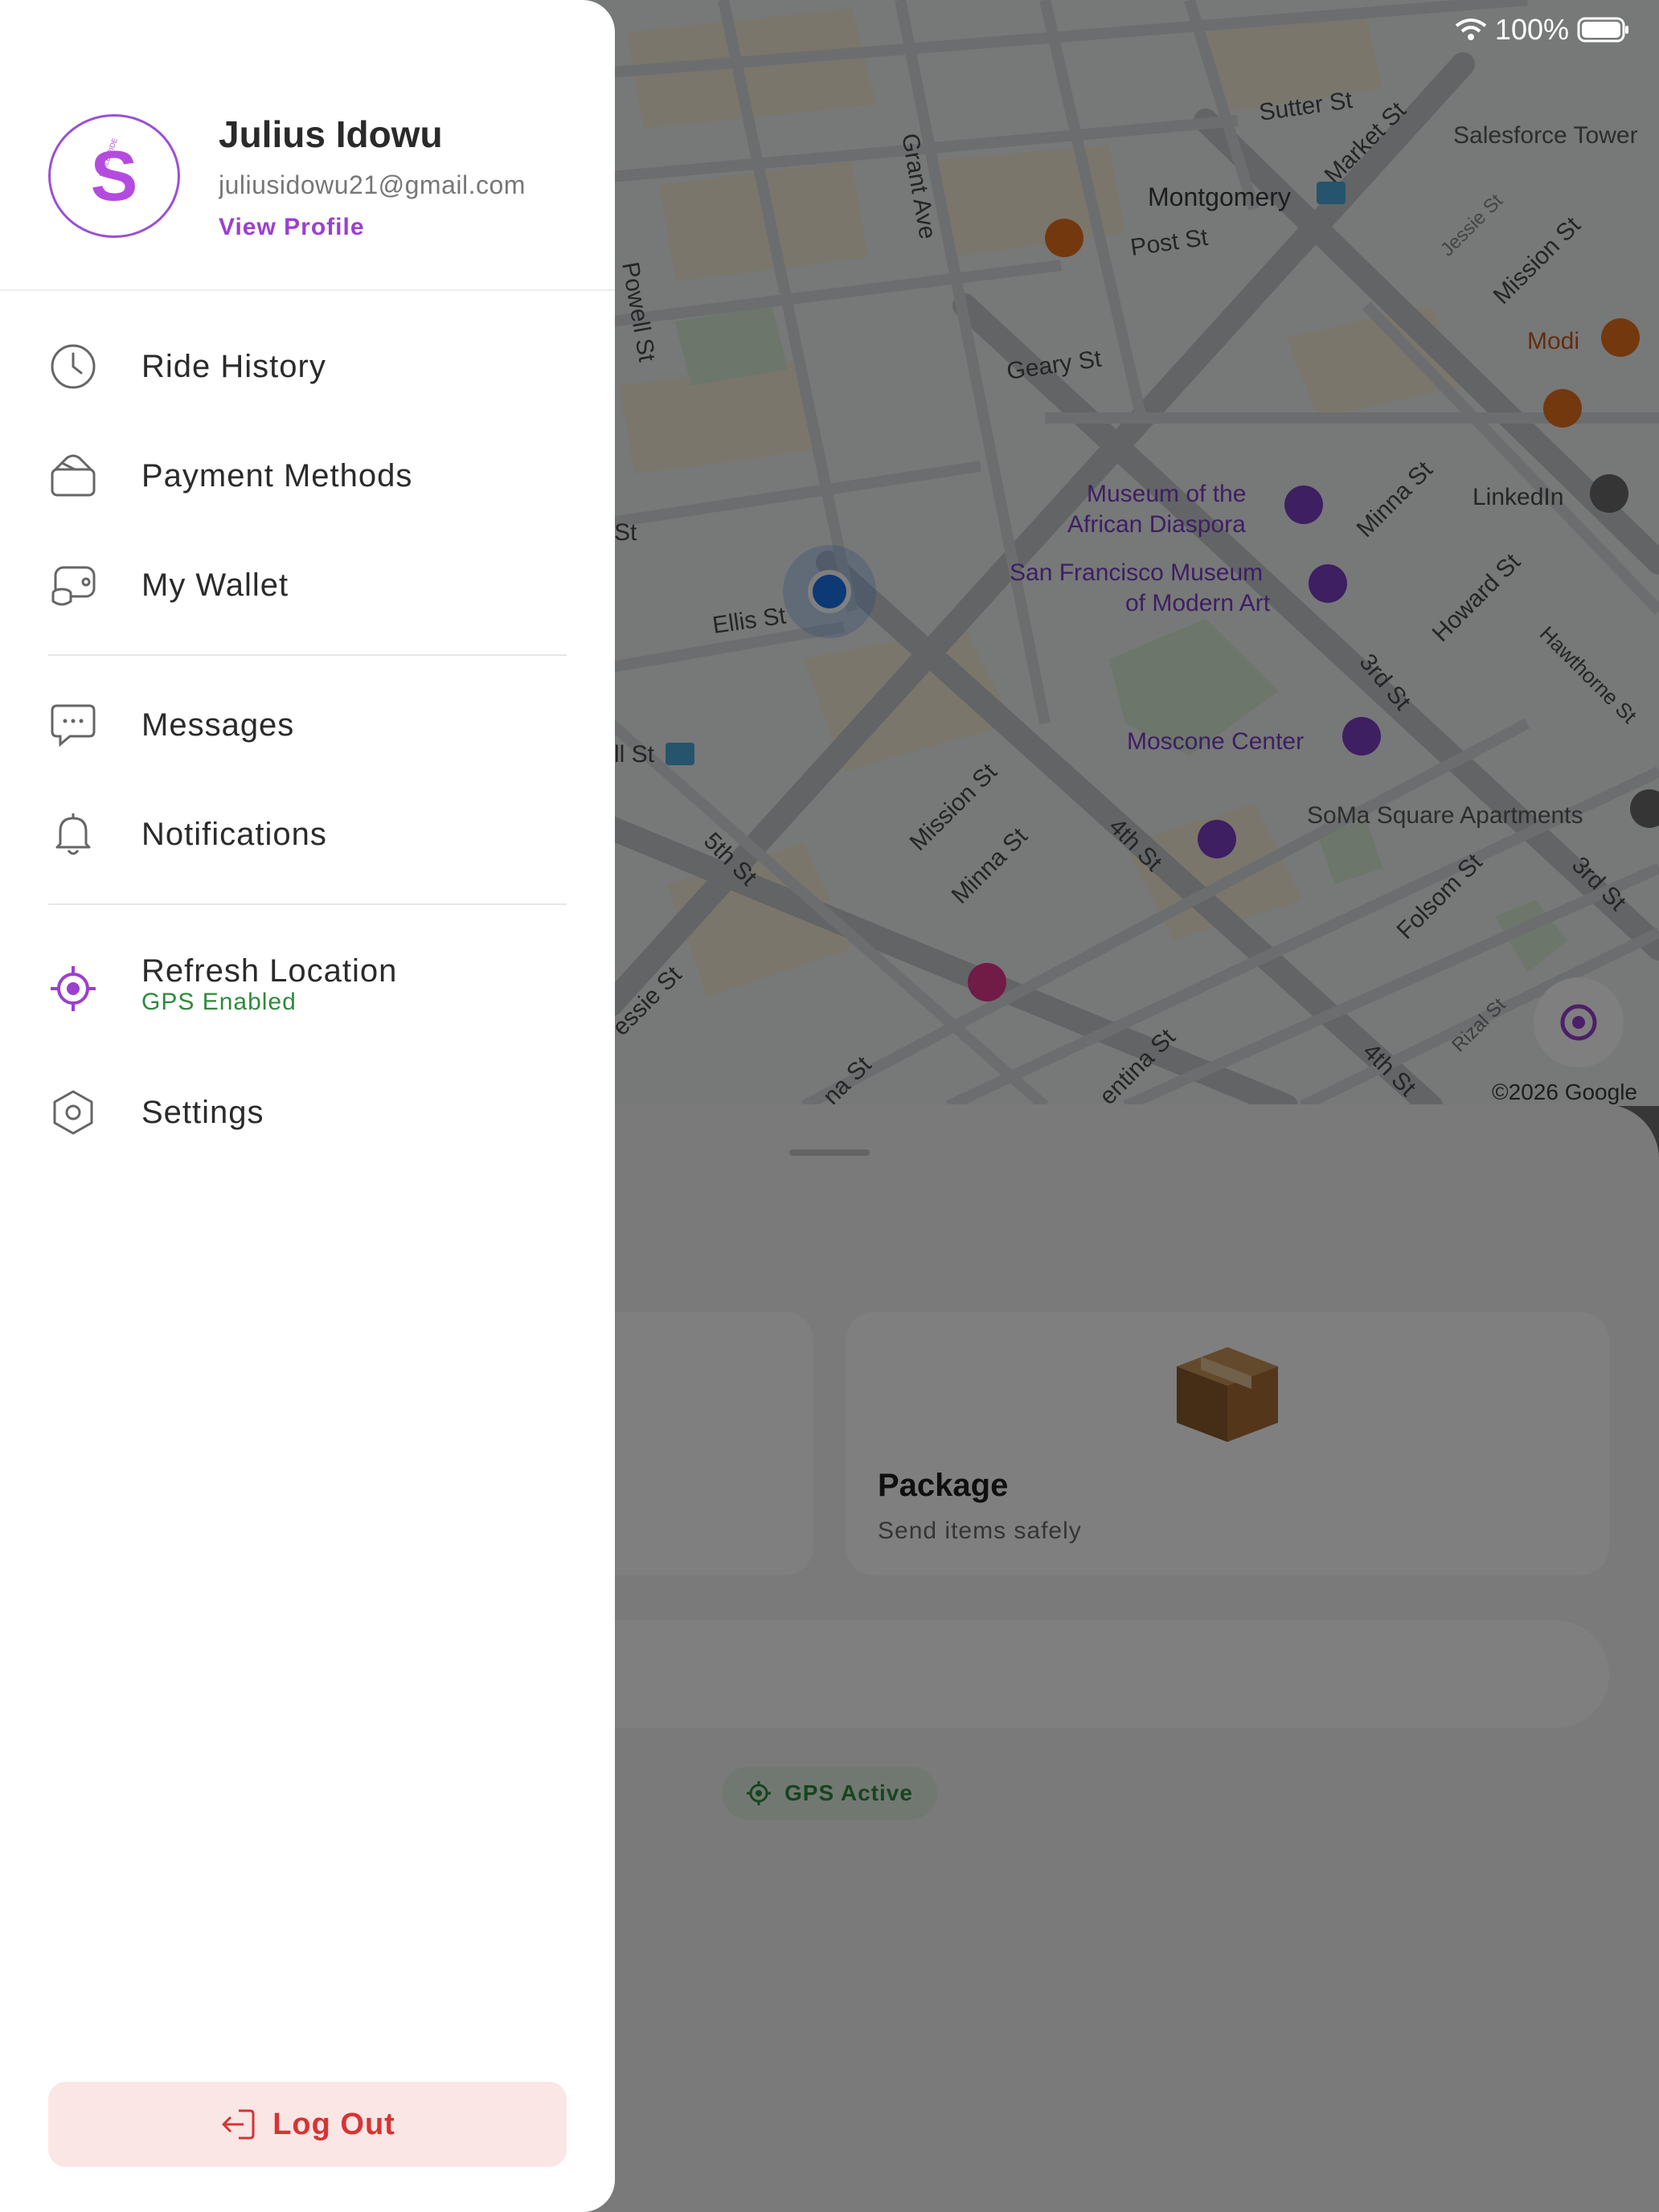  I want to click on crosshair-icon, so click(73, 989).